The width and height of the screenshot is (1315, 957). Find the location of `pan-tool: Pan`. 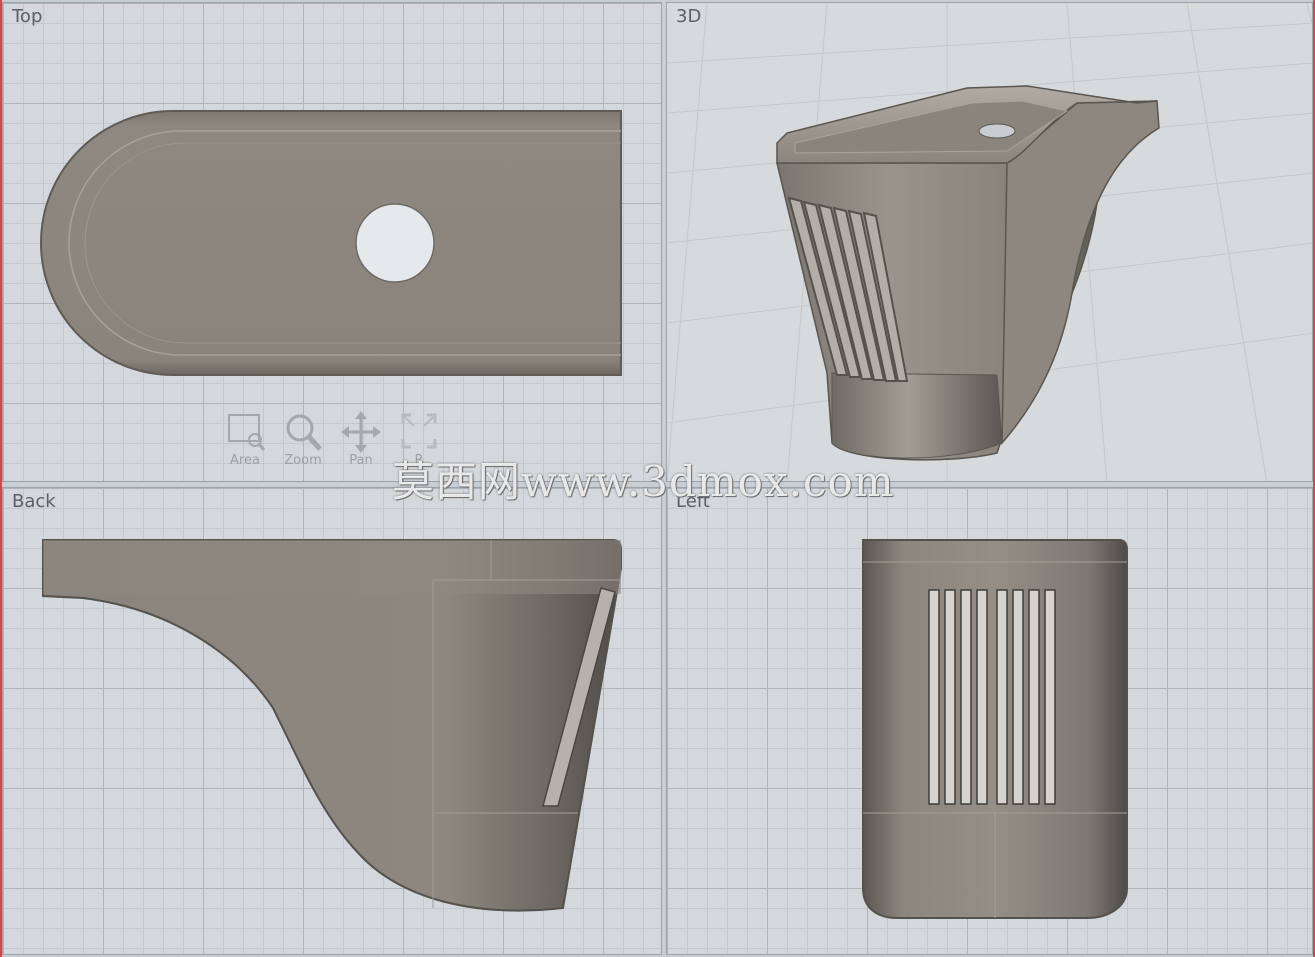

pan-tool: Pan is located at coordinates (361, 439).